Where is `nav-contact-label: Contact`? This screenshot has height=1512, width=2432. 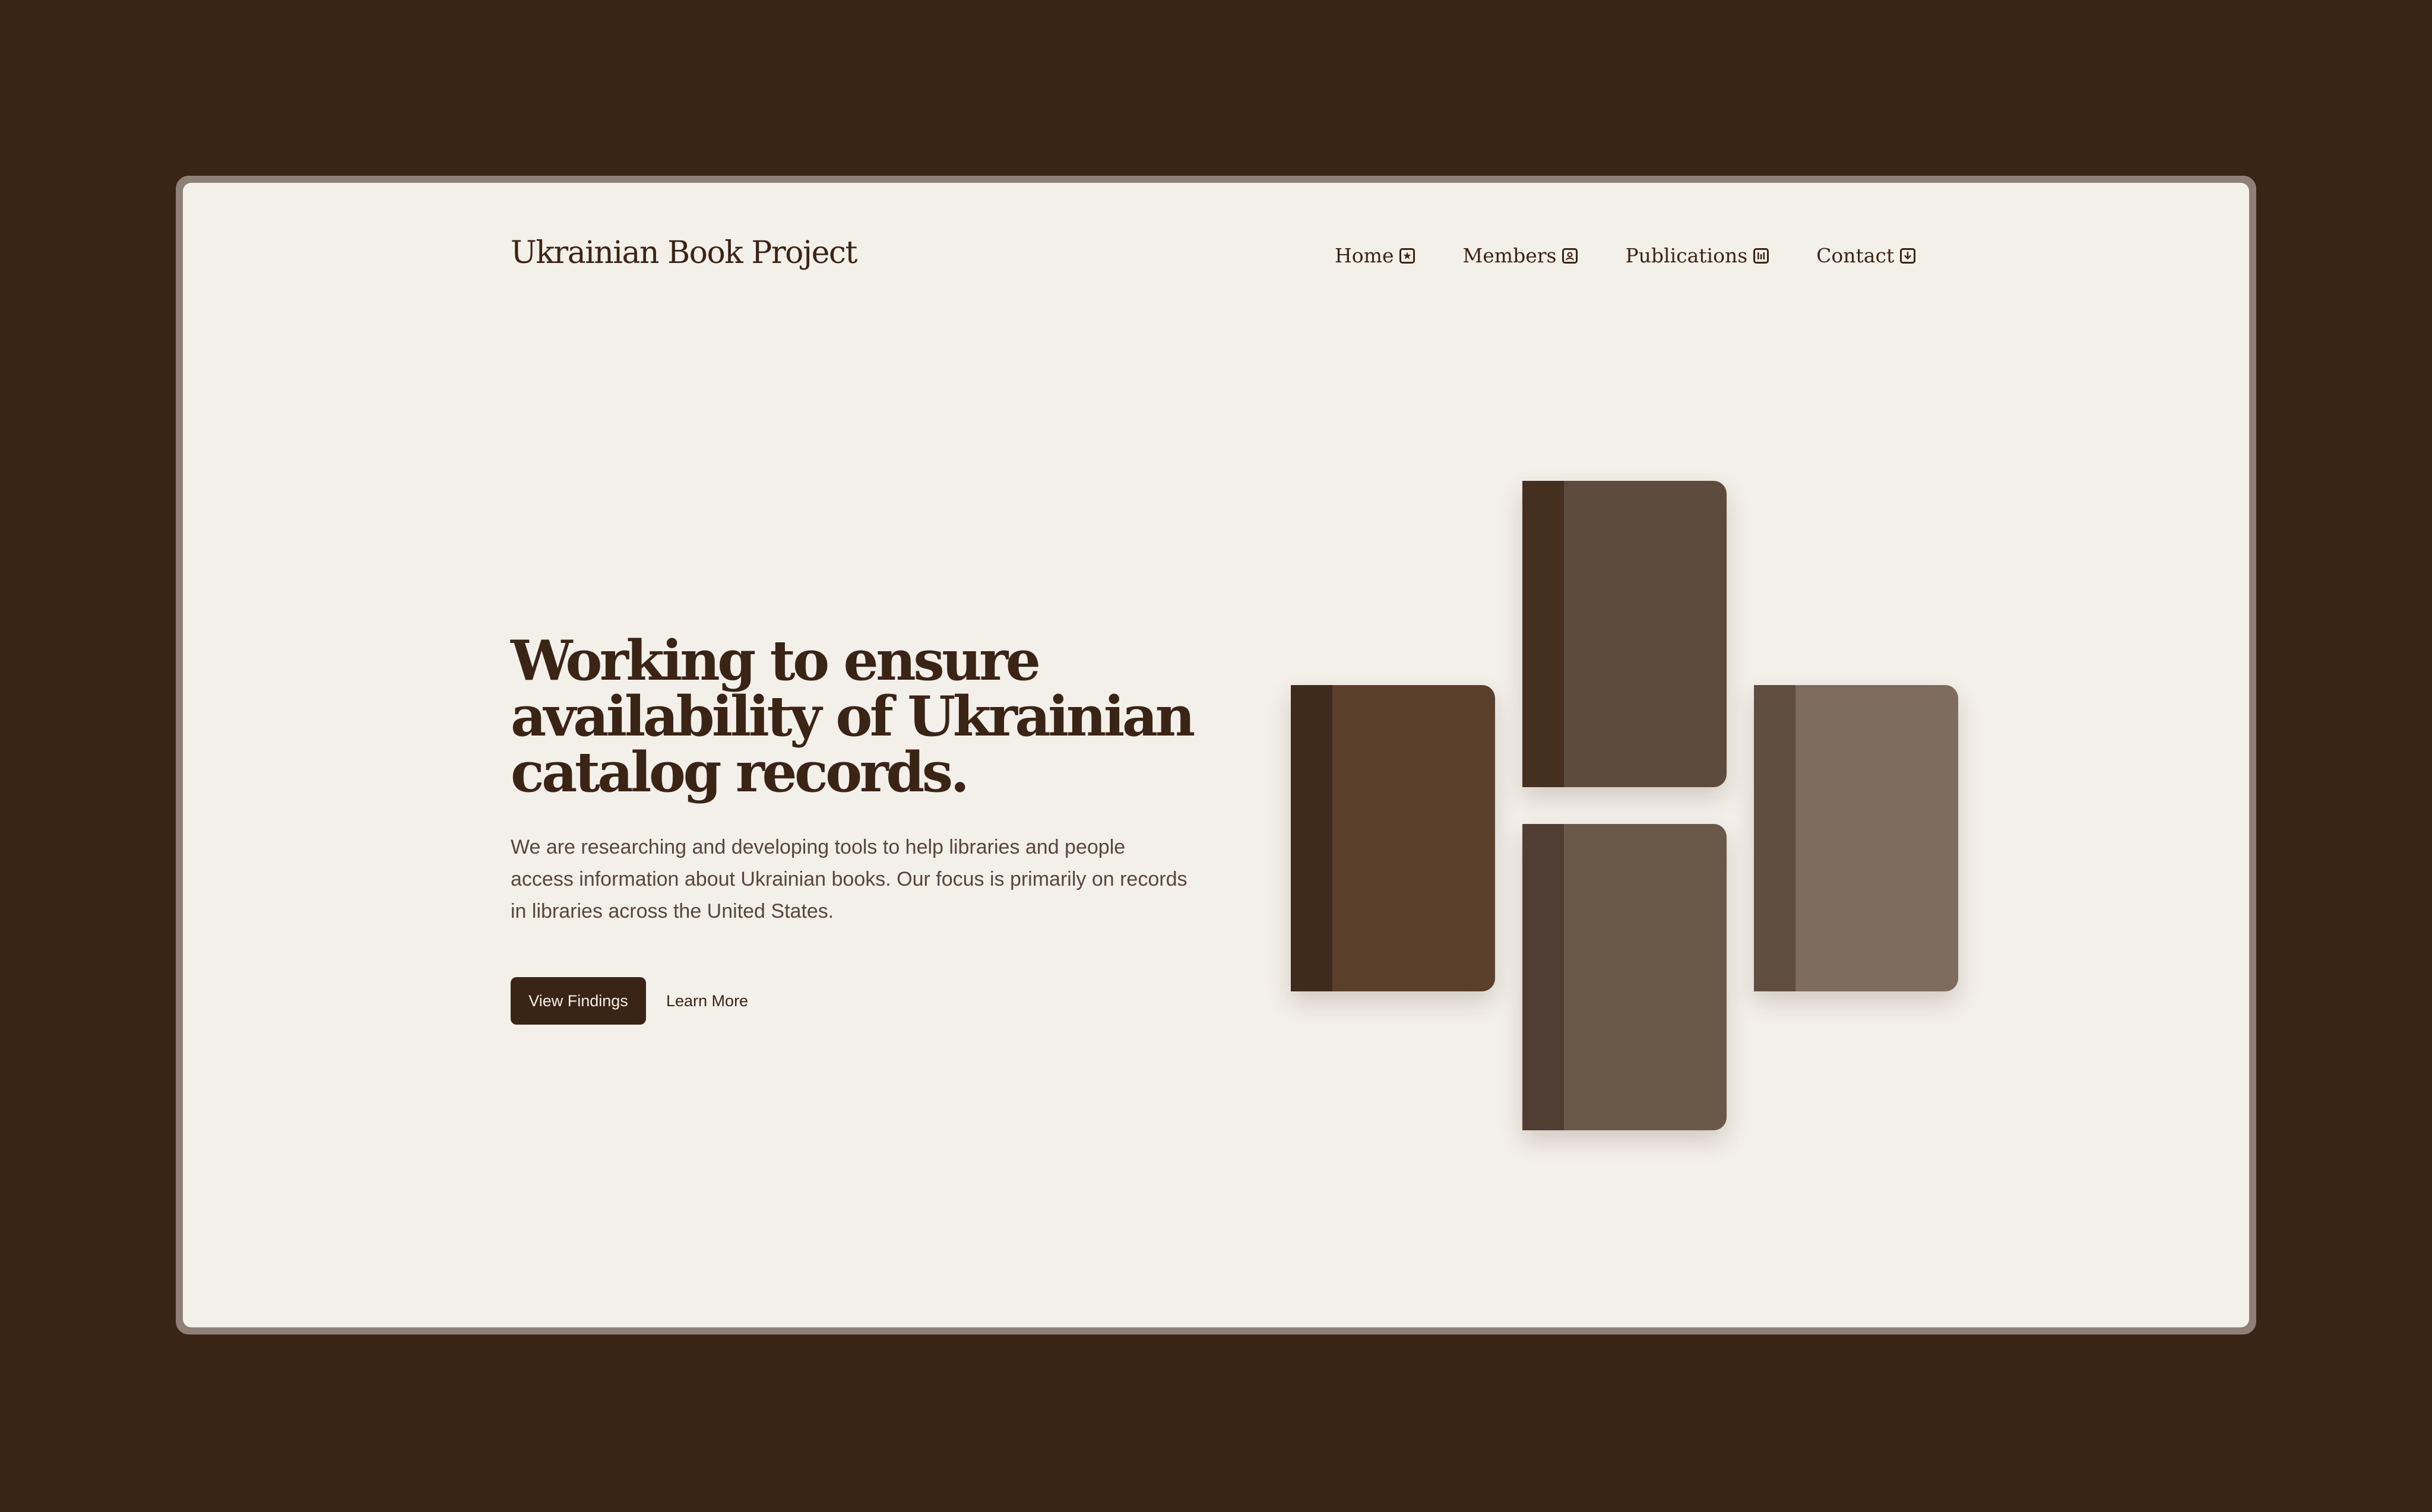 nav-contact-label: Contact is located at coordinates (1855, 255).